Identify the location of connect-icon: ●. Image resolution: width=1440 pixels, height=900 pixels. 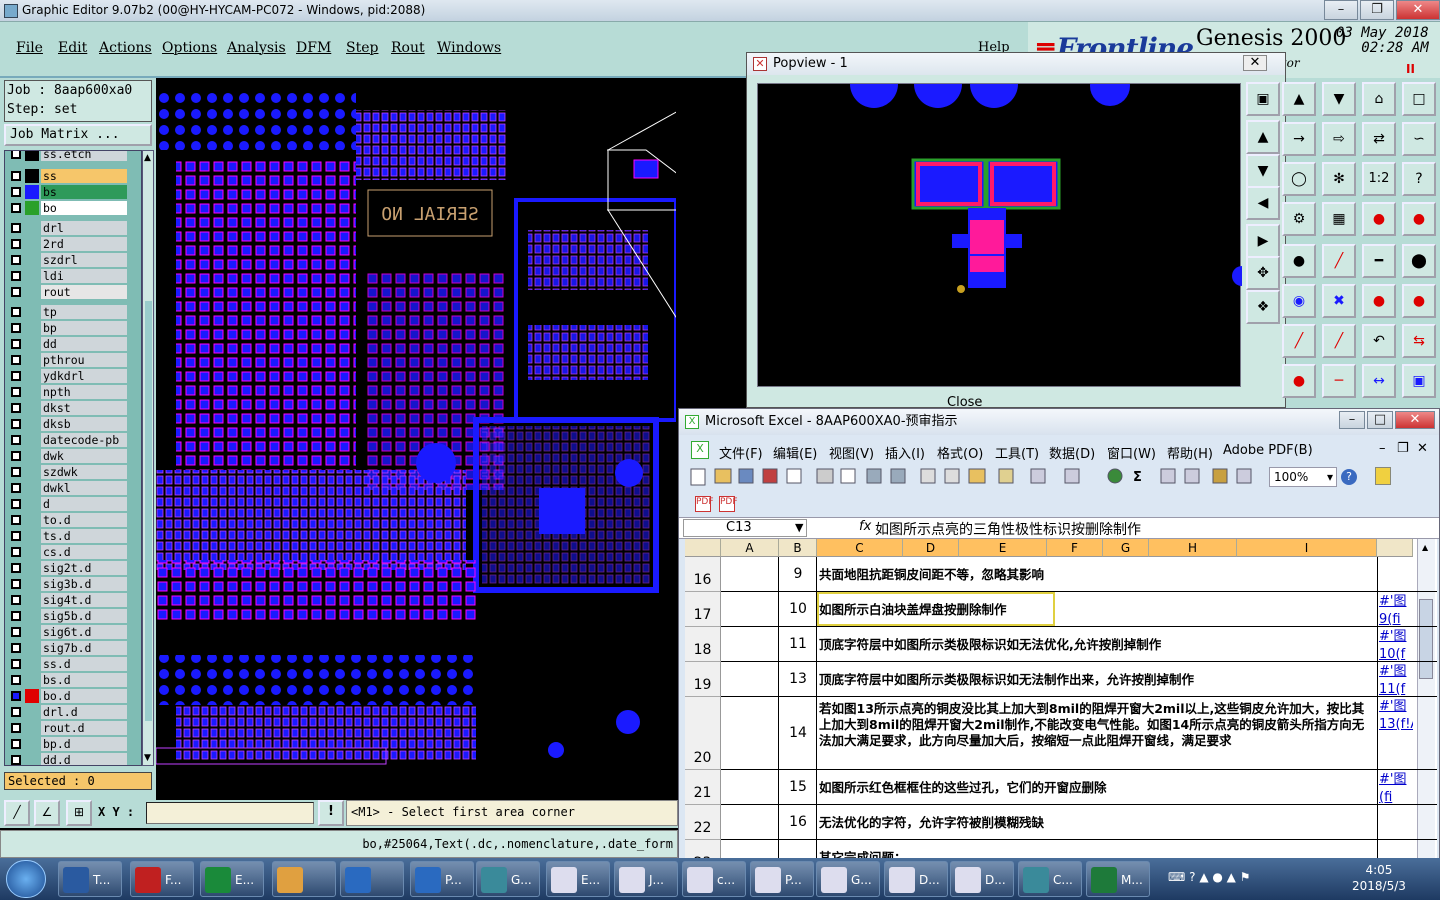
(1379, 301).